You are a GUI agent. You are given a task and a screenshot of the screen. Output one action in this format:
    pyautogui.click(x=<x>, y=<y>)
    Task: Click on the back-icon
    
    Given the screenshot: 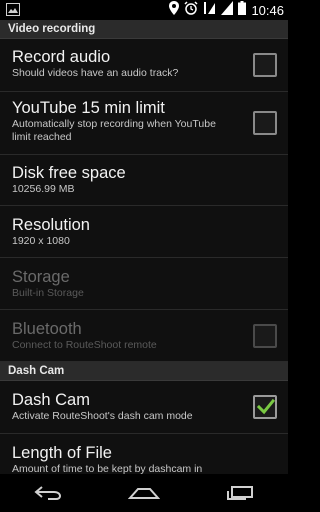 What is the action you would take?
    pyautogui.click(x=48, y=493)
    